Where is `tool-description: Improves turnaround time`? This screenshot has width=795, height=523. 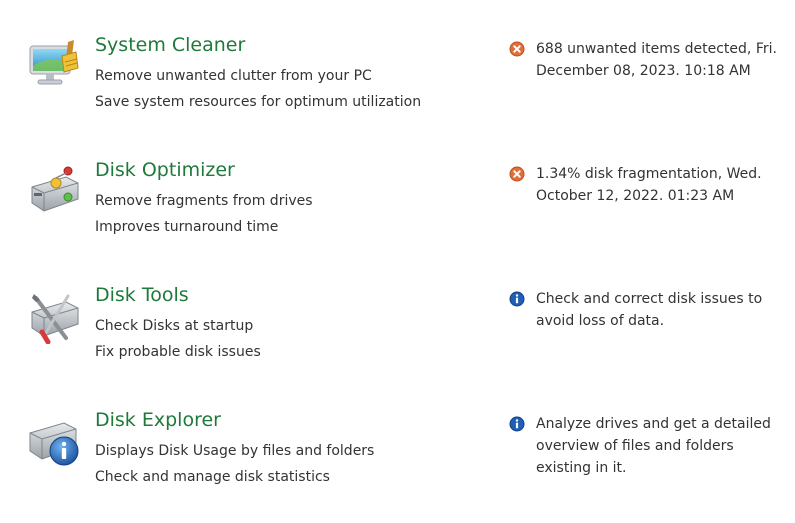
tool-description: Improves turnaround time is located at coordinates (187, 227).